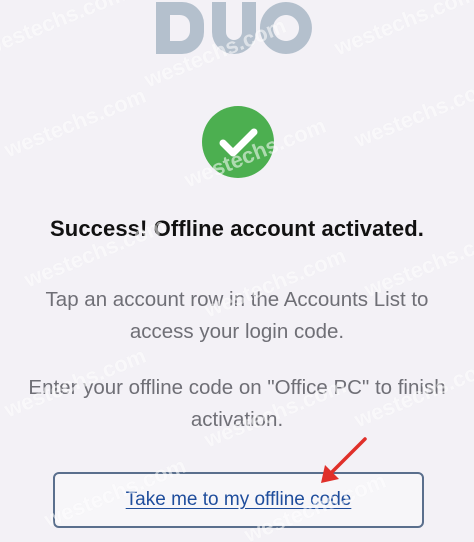 The height and width of the screenshot is (542, 474). I want to click on success-title: Success! Offline account activated., so click(237, 228).